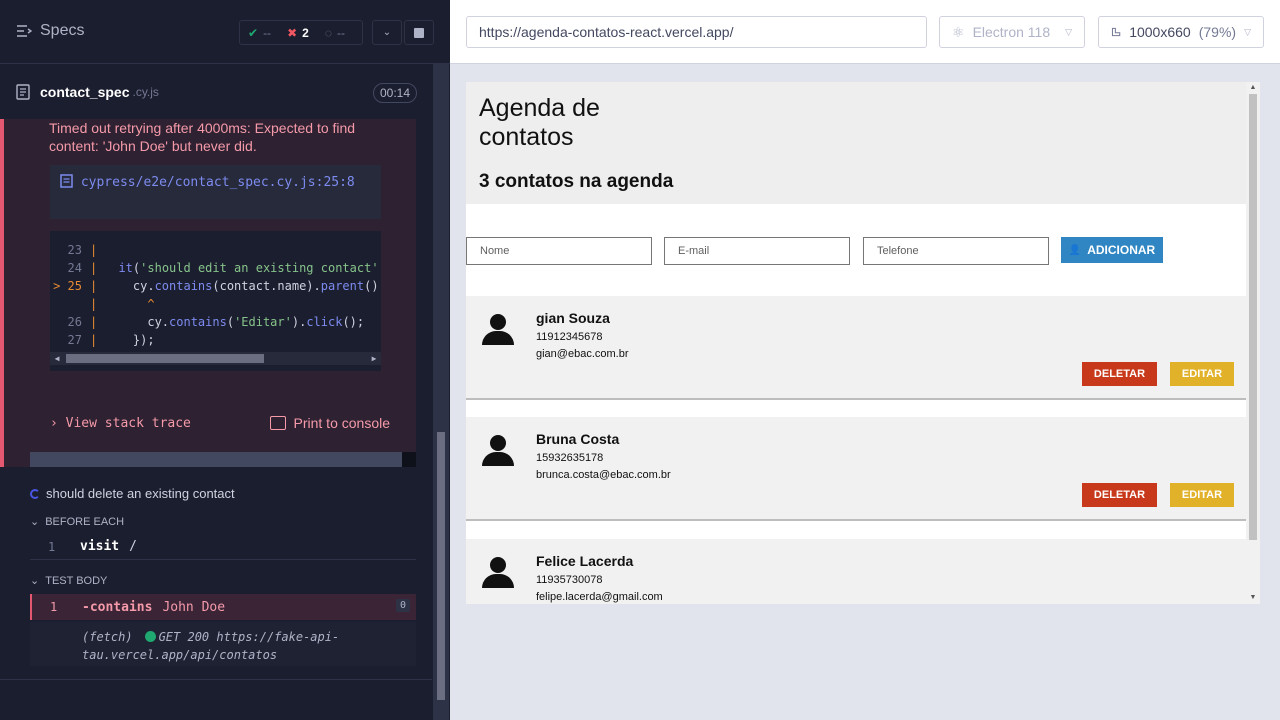 This screenshot has width=1280, height=720. Describe the element at coordinates (122, 304) in the screenshot. I see `code-line: | ^` at that location.